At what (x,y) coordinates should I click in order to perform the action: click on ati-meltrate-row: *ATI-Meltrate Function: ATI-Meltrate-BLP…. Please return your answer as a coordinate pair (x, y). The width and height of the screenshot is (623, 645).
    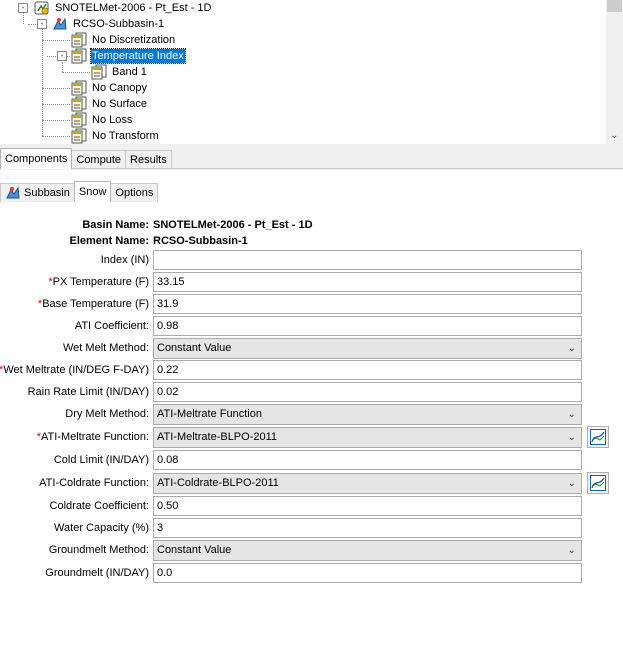
    Looking at the image, I should click on (311, 437).